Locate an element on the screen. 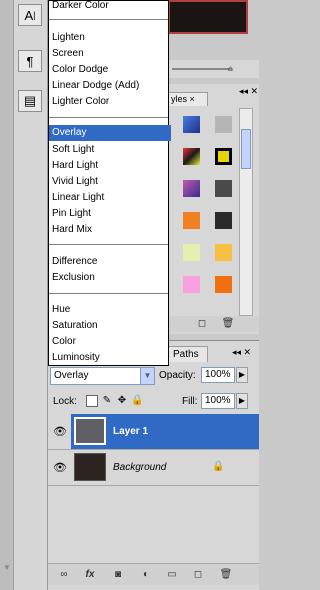 This screenshot has height=590, width=320. lock-label: Lock: is located at coordinates (65, 401).